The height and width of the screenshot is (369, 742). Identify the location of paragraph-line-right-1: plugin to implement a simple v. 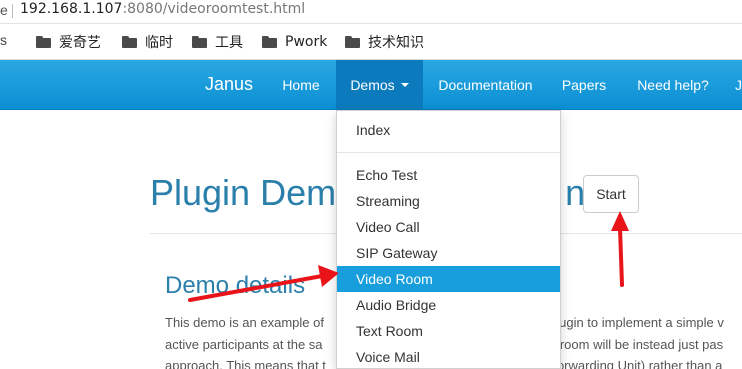
(636, 322).